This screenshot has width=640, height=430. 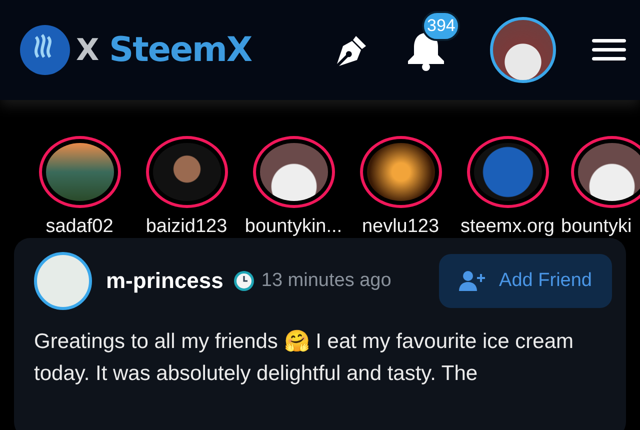 What do you see at coordinates (326, 281) in the screenshot?
I see `post-time: 13 minutes ago` at bounding box center [326, 281].